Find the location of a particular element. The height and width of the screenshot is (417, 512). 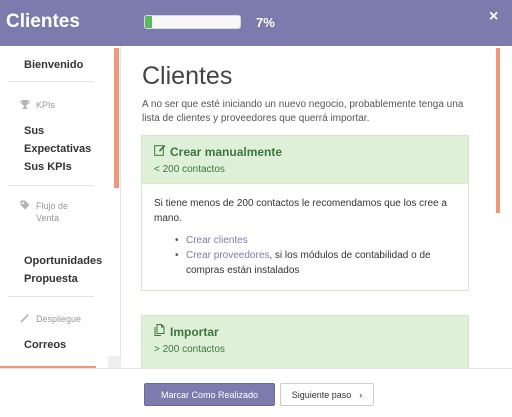

next-step-label: Siguiente paso is located at coordinates (321, 394).